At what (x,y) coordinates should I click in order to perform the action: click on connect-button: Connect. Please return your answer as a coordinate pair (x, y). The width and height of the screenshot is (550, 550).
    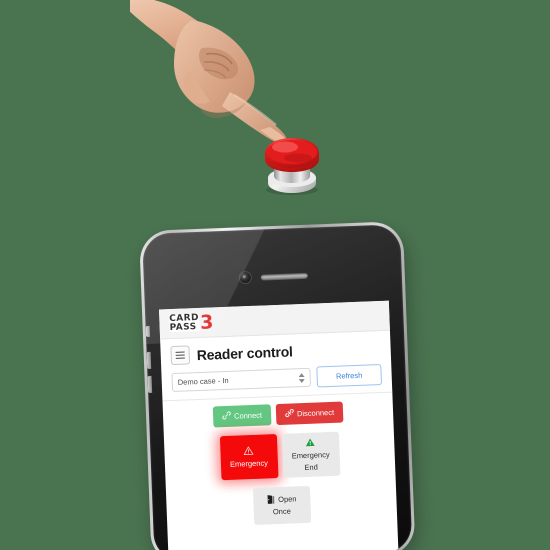
    Looking at the image, I should click on (242, 416).